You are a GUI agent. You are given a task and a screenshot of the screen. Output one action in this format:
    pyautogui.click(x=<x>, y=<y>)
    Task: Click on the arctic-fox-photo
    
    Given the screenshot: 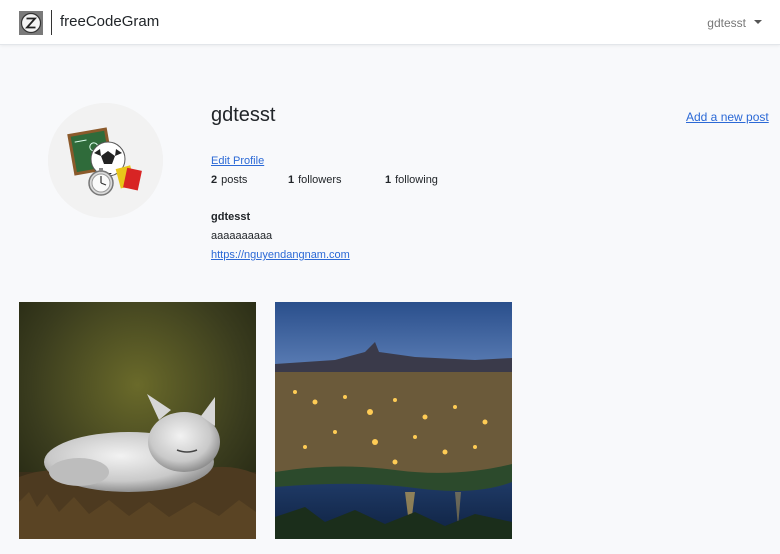 What is the action you would take?
    pyautogui.click(x=137, y=420)
    